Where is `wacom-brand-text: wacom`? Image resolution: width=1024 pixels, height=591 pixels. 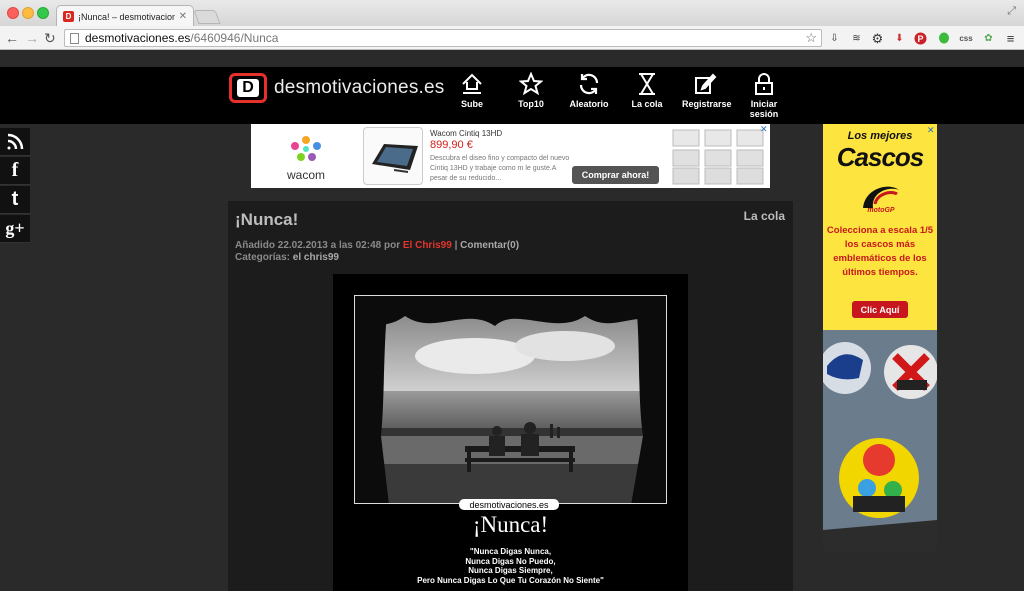
wacom-brand-text: wacom is located at coordinates (305, 175).